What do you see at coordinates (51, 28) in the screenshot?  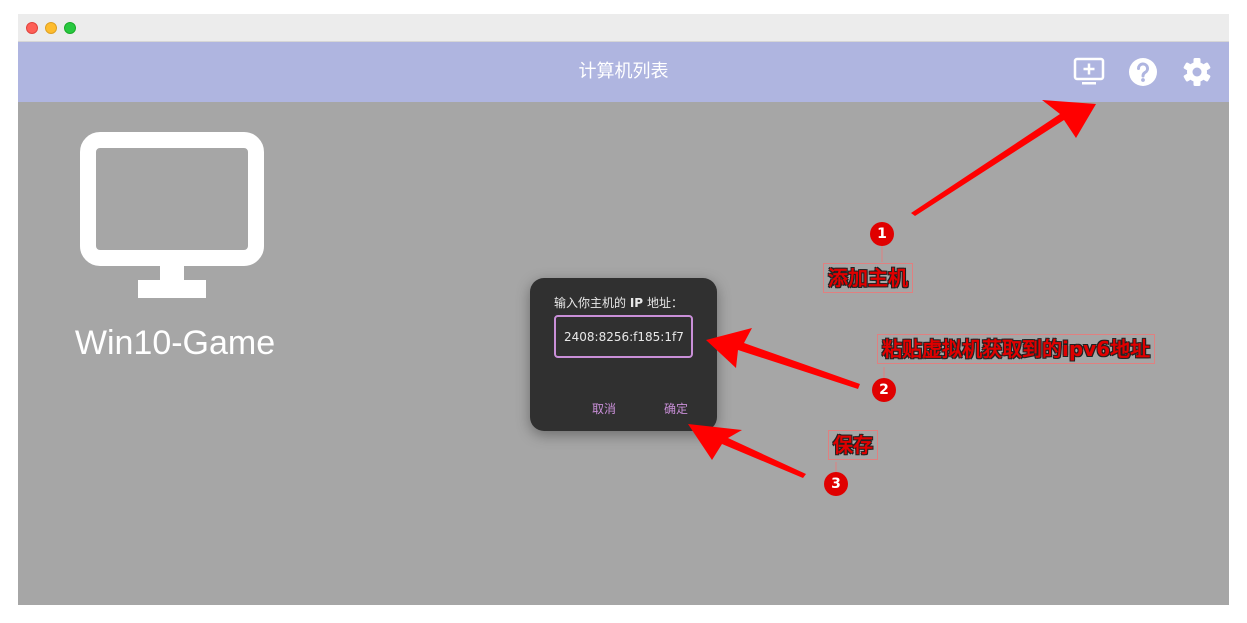 I see `window-minimize-button` at bounding box center [51, 28].